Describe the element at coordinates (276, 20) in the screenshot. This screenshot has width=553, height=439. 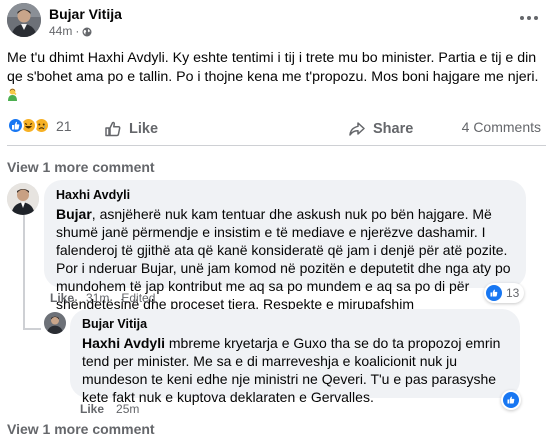
I see `post-header: Bujar Vitija 44m ·` at that location.